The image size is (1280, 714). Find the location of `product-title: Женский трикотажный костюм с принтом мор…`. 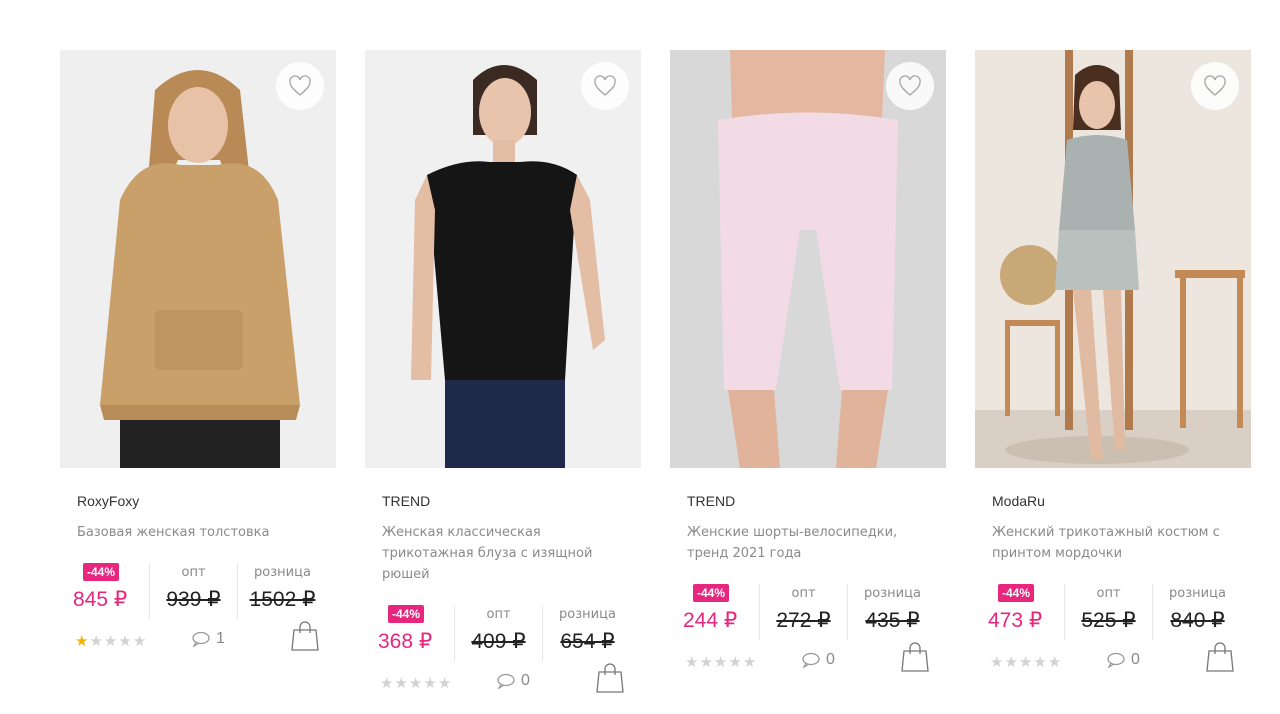

product-title: Женский трикотажный костюм с принтом мор… is located at coordinates (1117, 543).